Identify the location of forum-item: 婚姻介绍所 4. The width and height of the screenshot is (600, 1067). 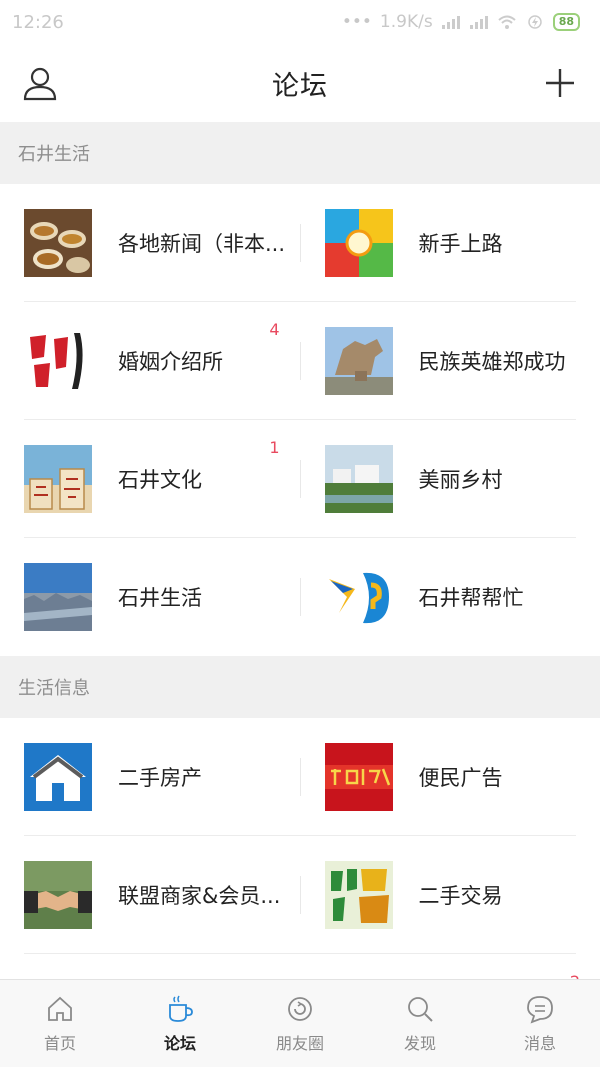
(150, 361).